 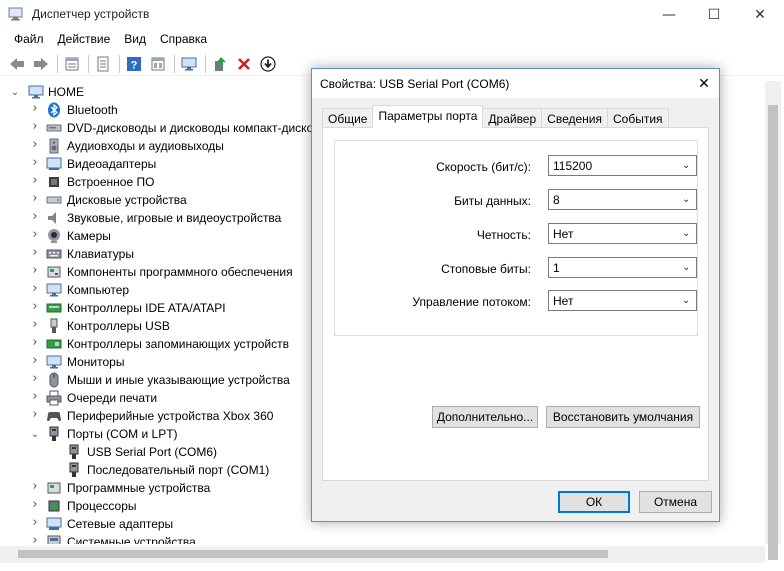 I want to click on menu-view: Вид, so click(x=135, y=40).